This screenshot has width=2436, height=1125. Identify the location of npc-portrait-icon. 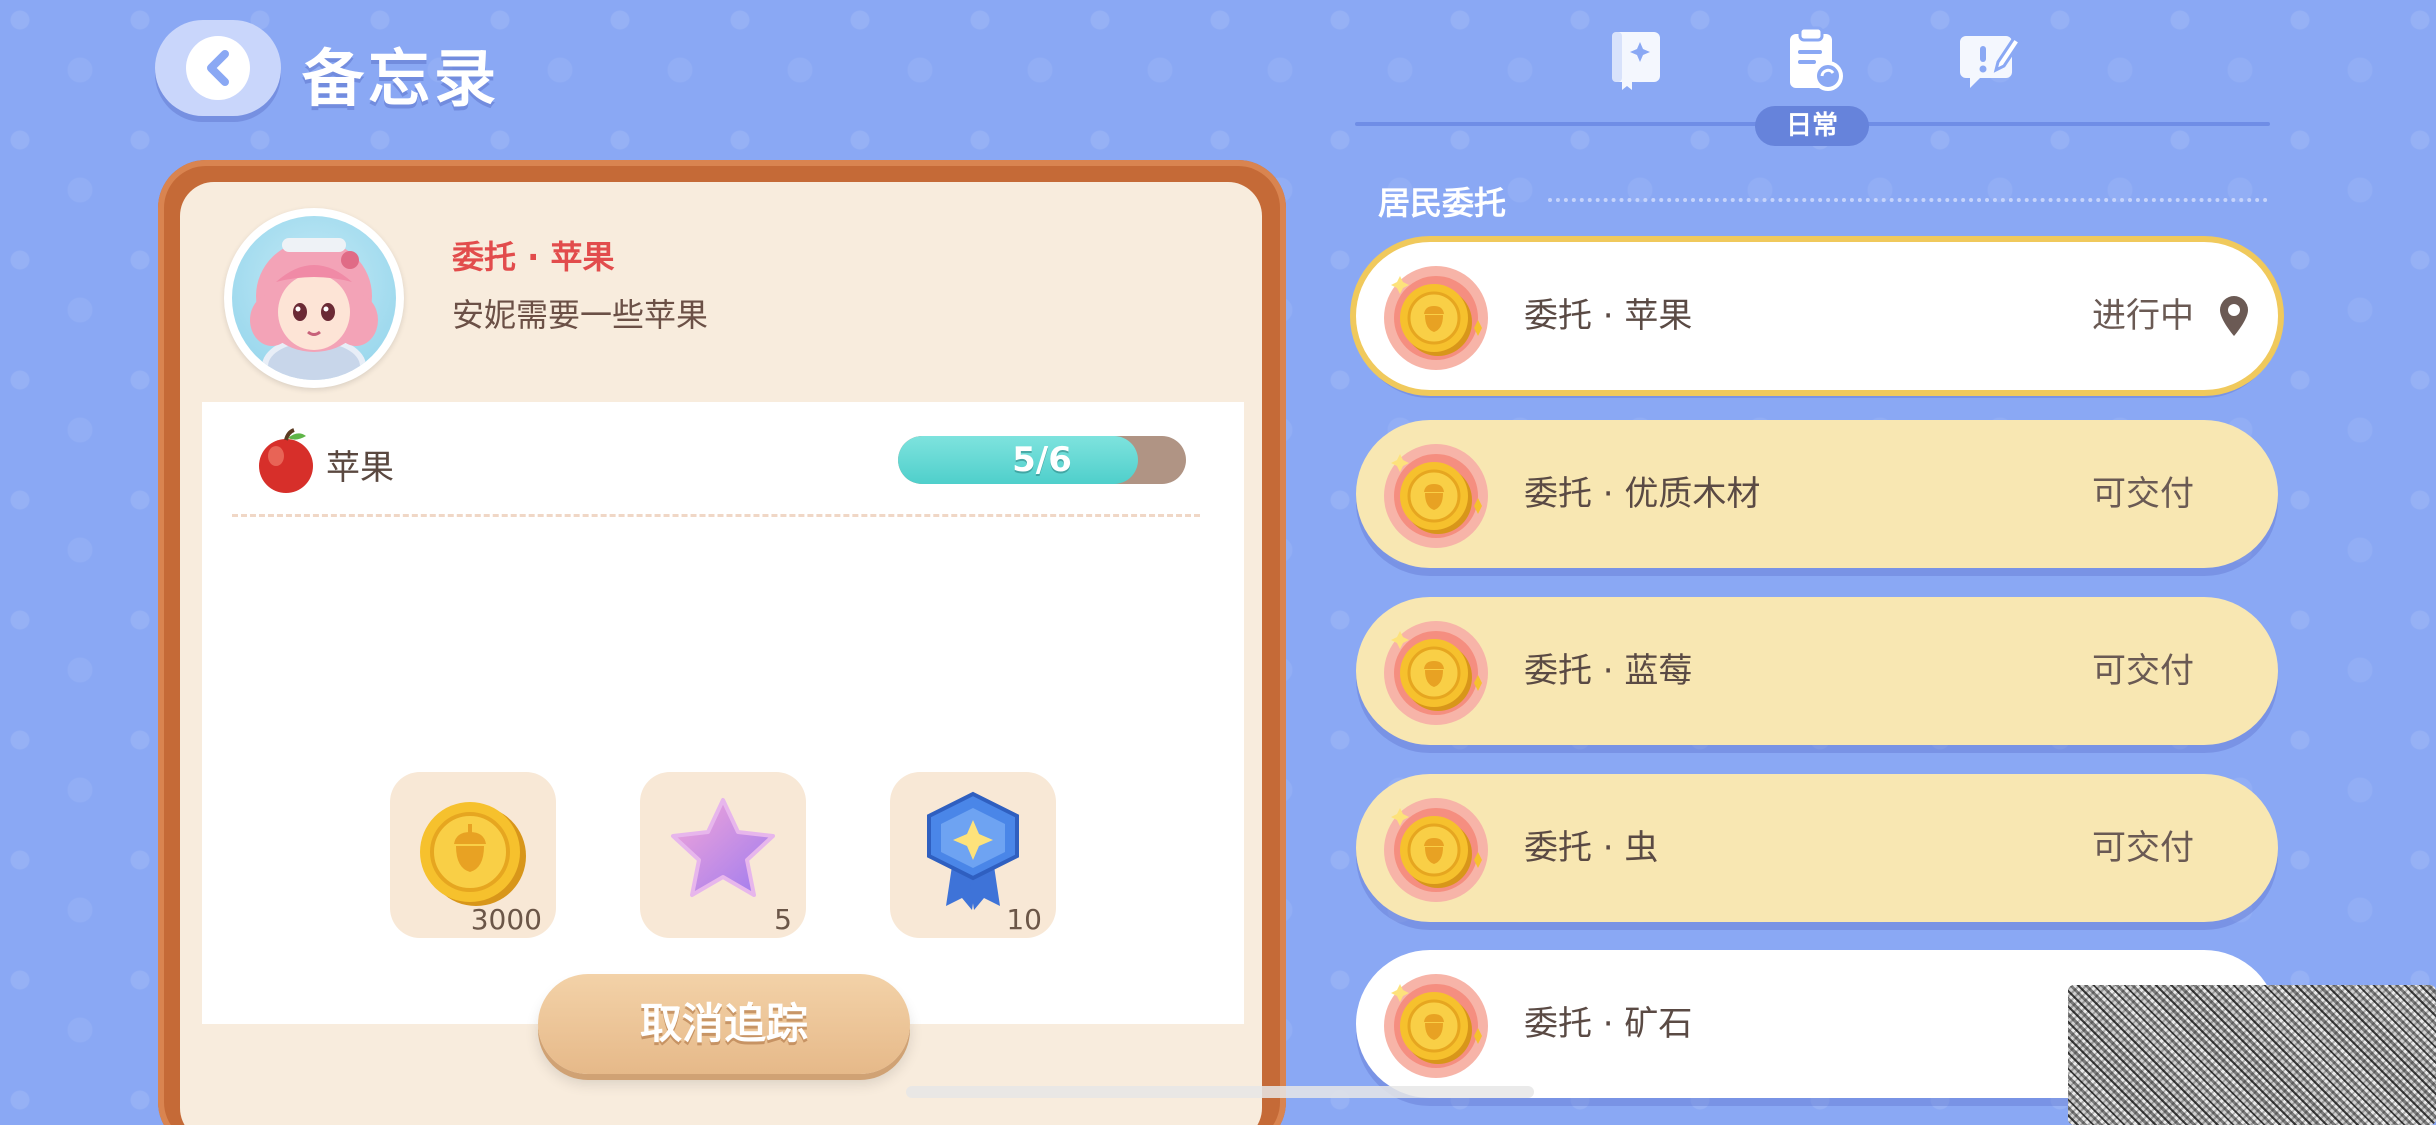
(314, 309).